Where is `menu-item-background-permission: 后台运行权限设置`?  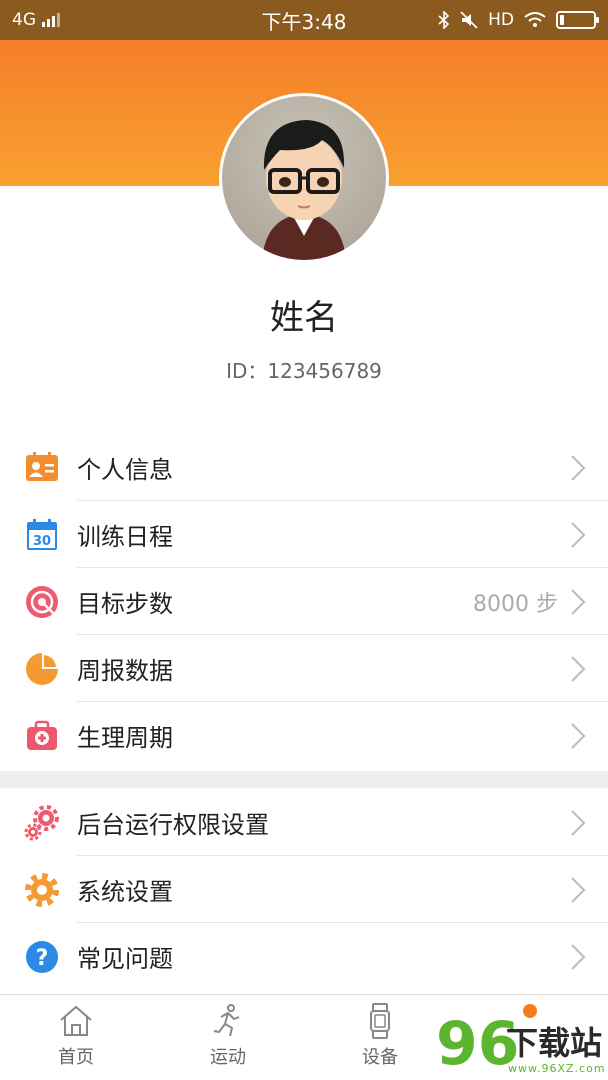 menu-item-background-permission: 后台运行权限设置 is located at coordinates (304, 822).